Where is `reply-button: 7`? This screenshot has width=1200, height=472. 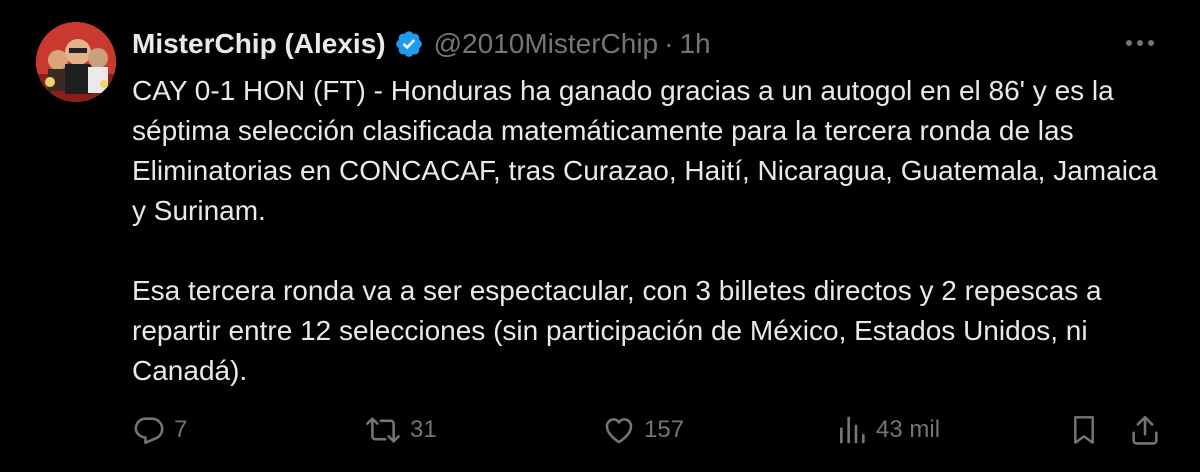
reply-button: 7 is located at coordinates (159, 430).